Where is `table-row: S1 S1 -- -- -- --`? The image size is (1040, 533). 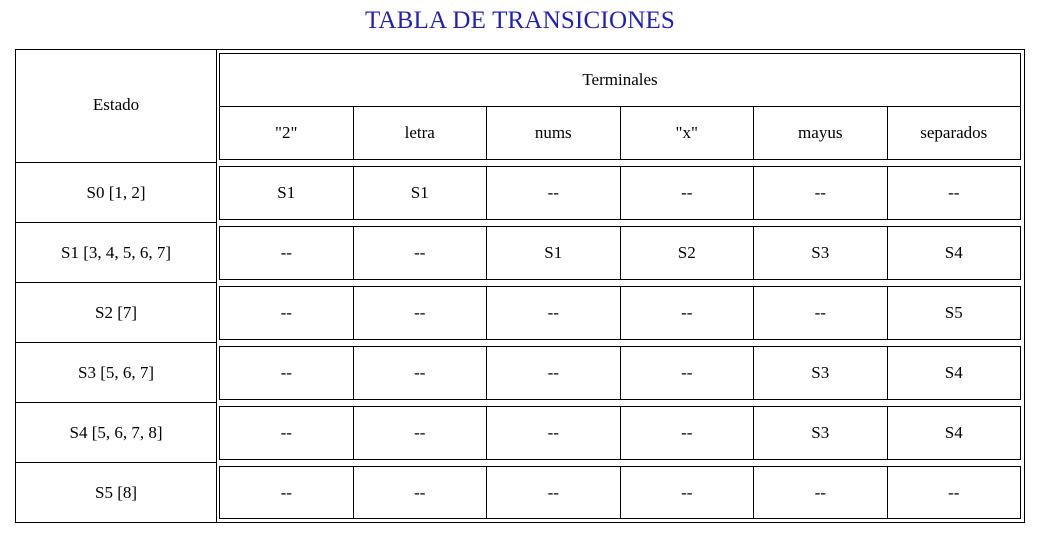 table-row: S1 S1 -- -- -- -- is located at coordinates (620, 193).